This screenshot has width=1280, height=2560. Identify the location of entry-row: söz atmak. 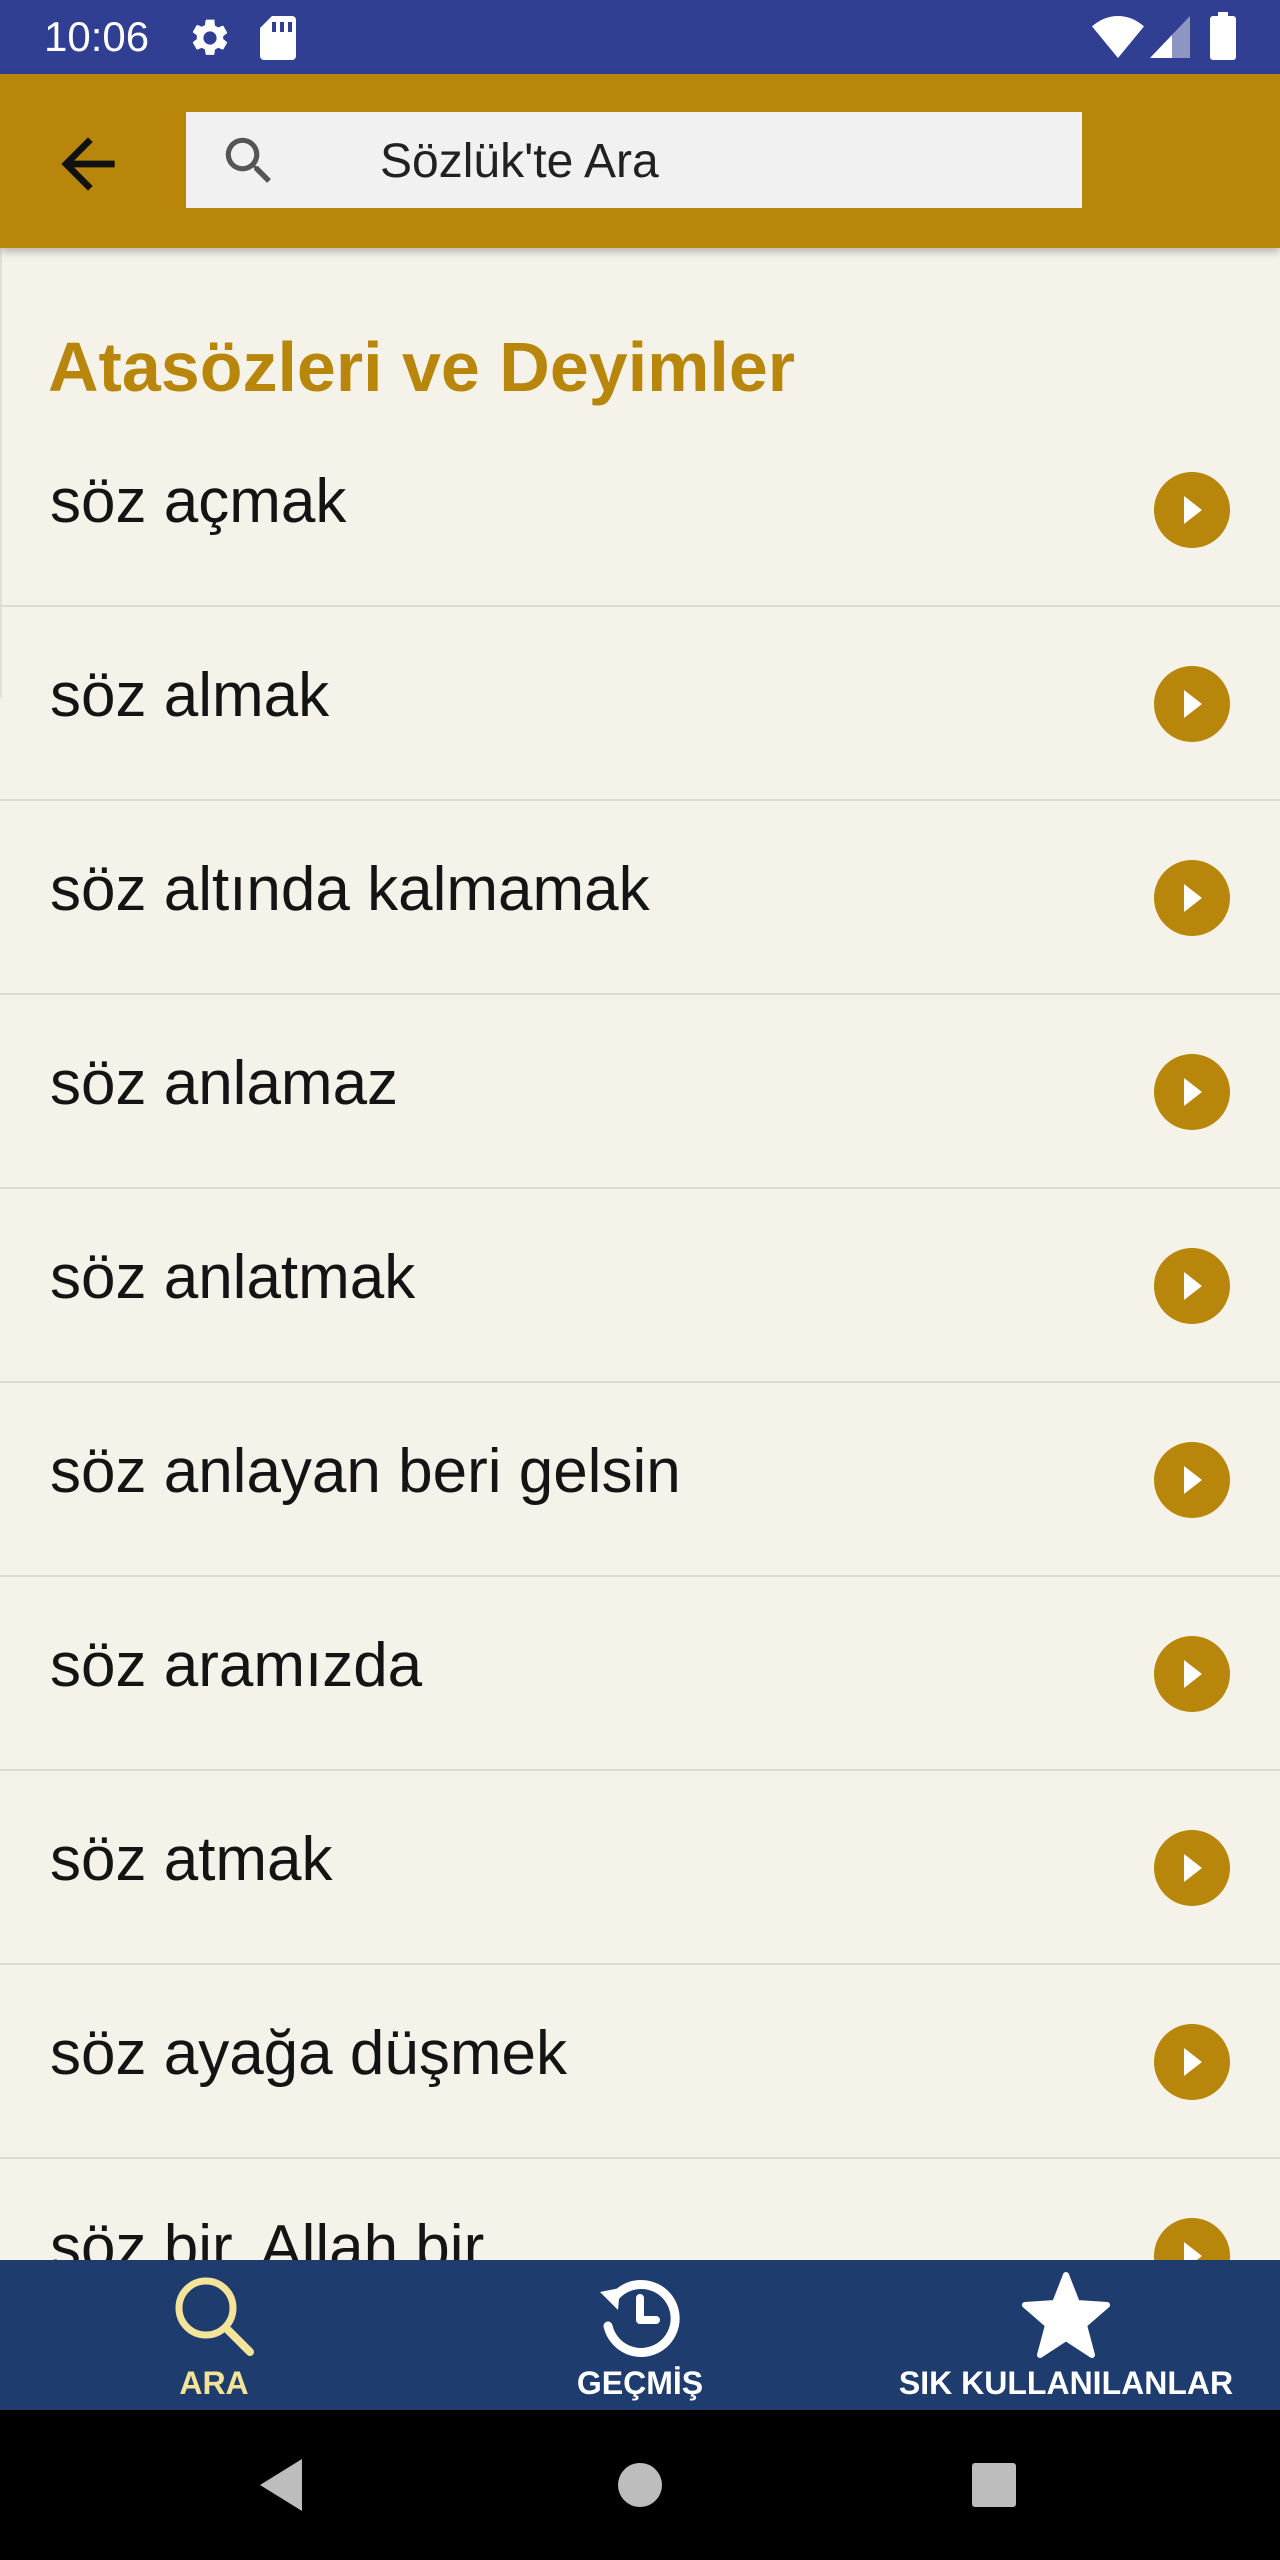
(640, 1868).